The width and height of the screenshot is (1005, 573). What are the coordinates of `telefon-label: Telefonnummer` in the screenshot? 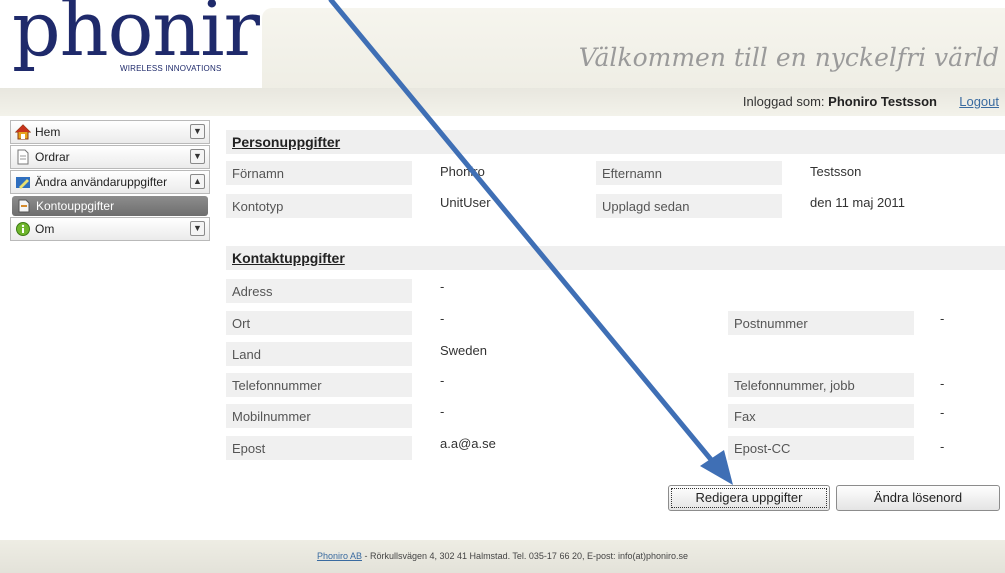 It's located at (319, 385).